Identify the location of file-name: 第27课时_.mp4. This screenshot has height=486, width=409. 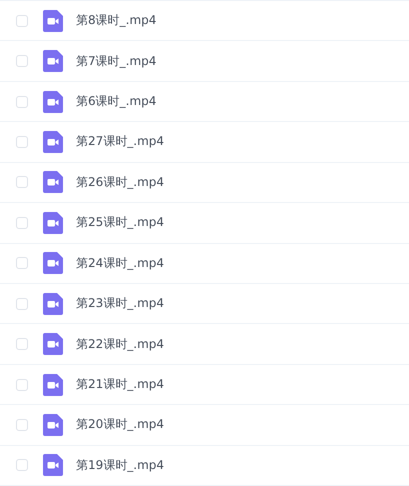
(120, 141).